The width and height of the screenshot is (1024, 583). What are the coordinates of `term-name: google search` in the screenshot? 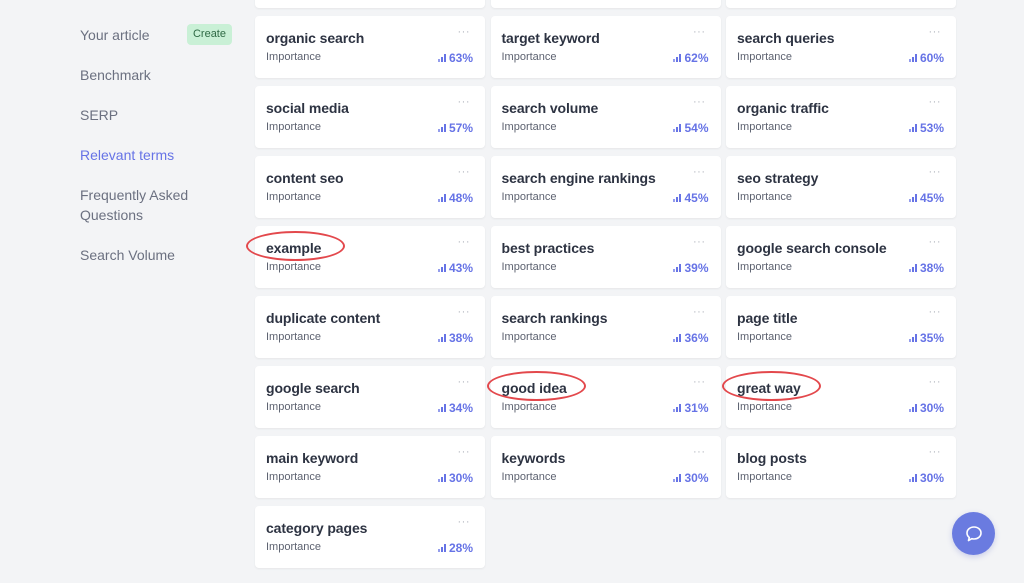 It's located at (313, 388).